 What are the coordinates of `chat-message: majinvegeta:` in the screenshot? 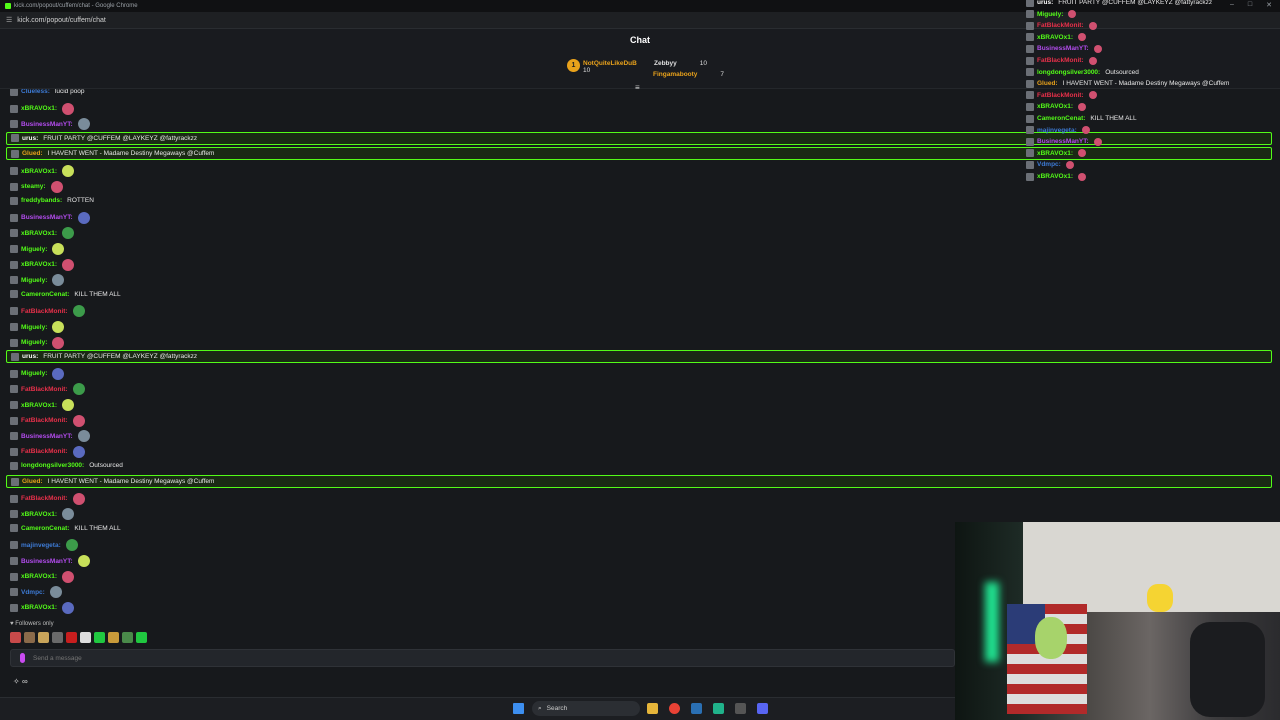 It's located at (44, 545).